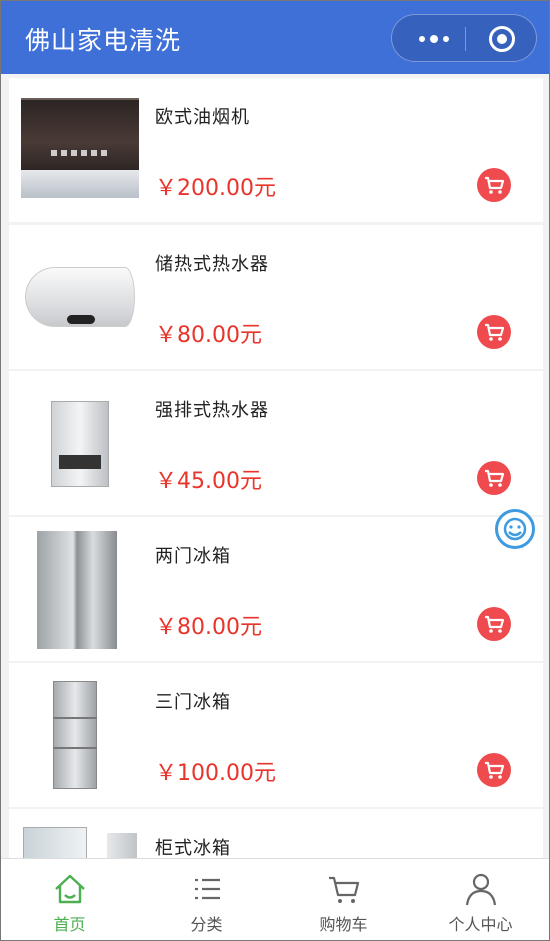  I want to click on product-card: 强排式热水器 ￥45.00元, so click(276, 443).